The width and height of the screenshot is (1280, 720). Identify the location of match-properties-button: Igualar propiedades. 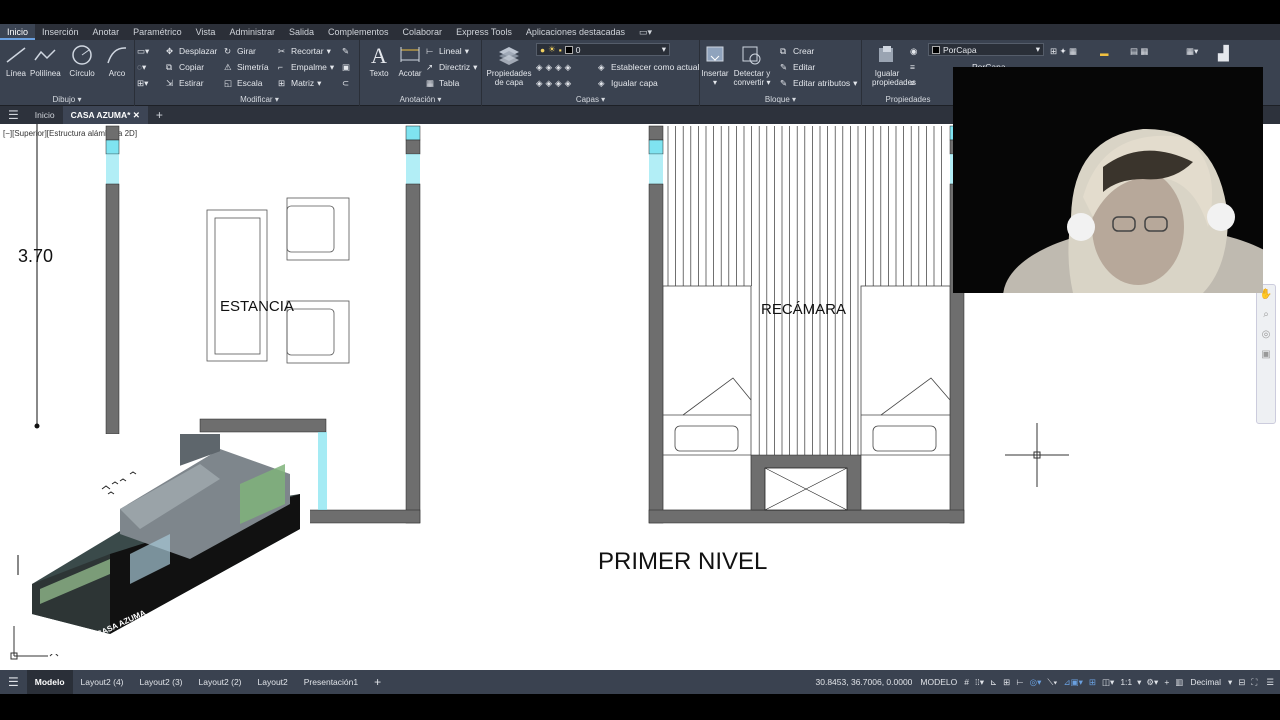
(894, 65).